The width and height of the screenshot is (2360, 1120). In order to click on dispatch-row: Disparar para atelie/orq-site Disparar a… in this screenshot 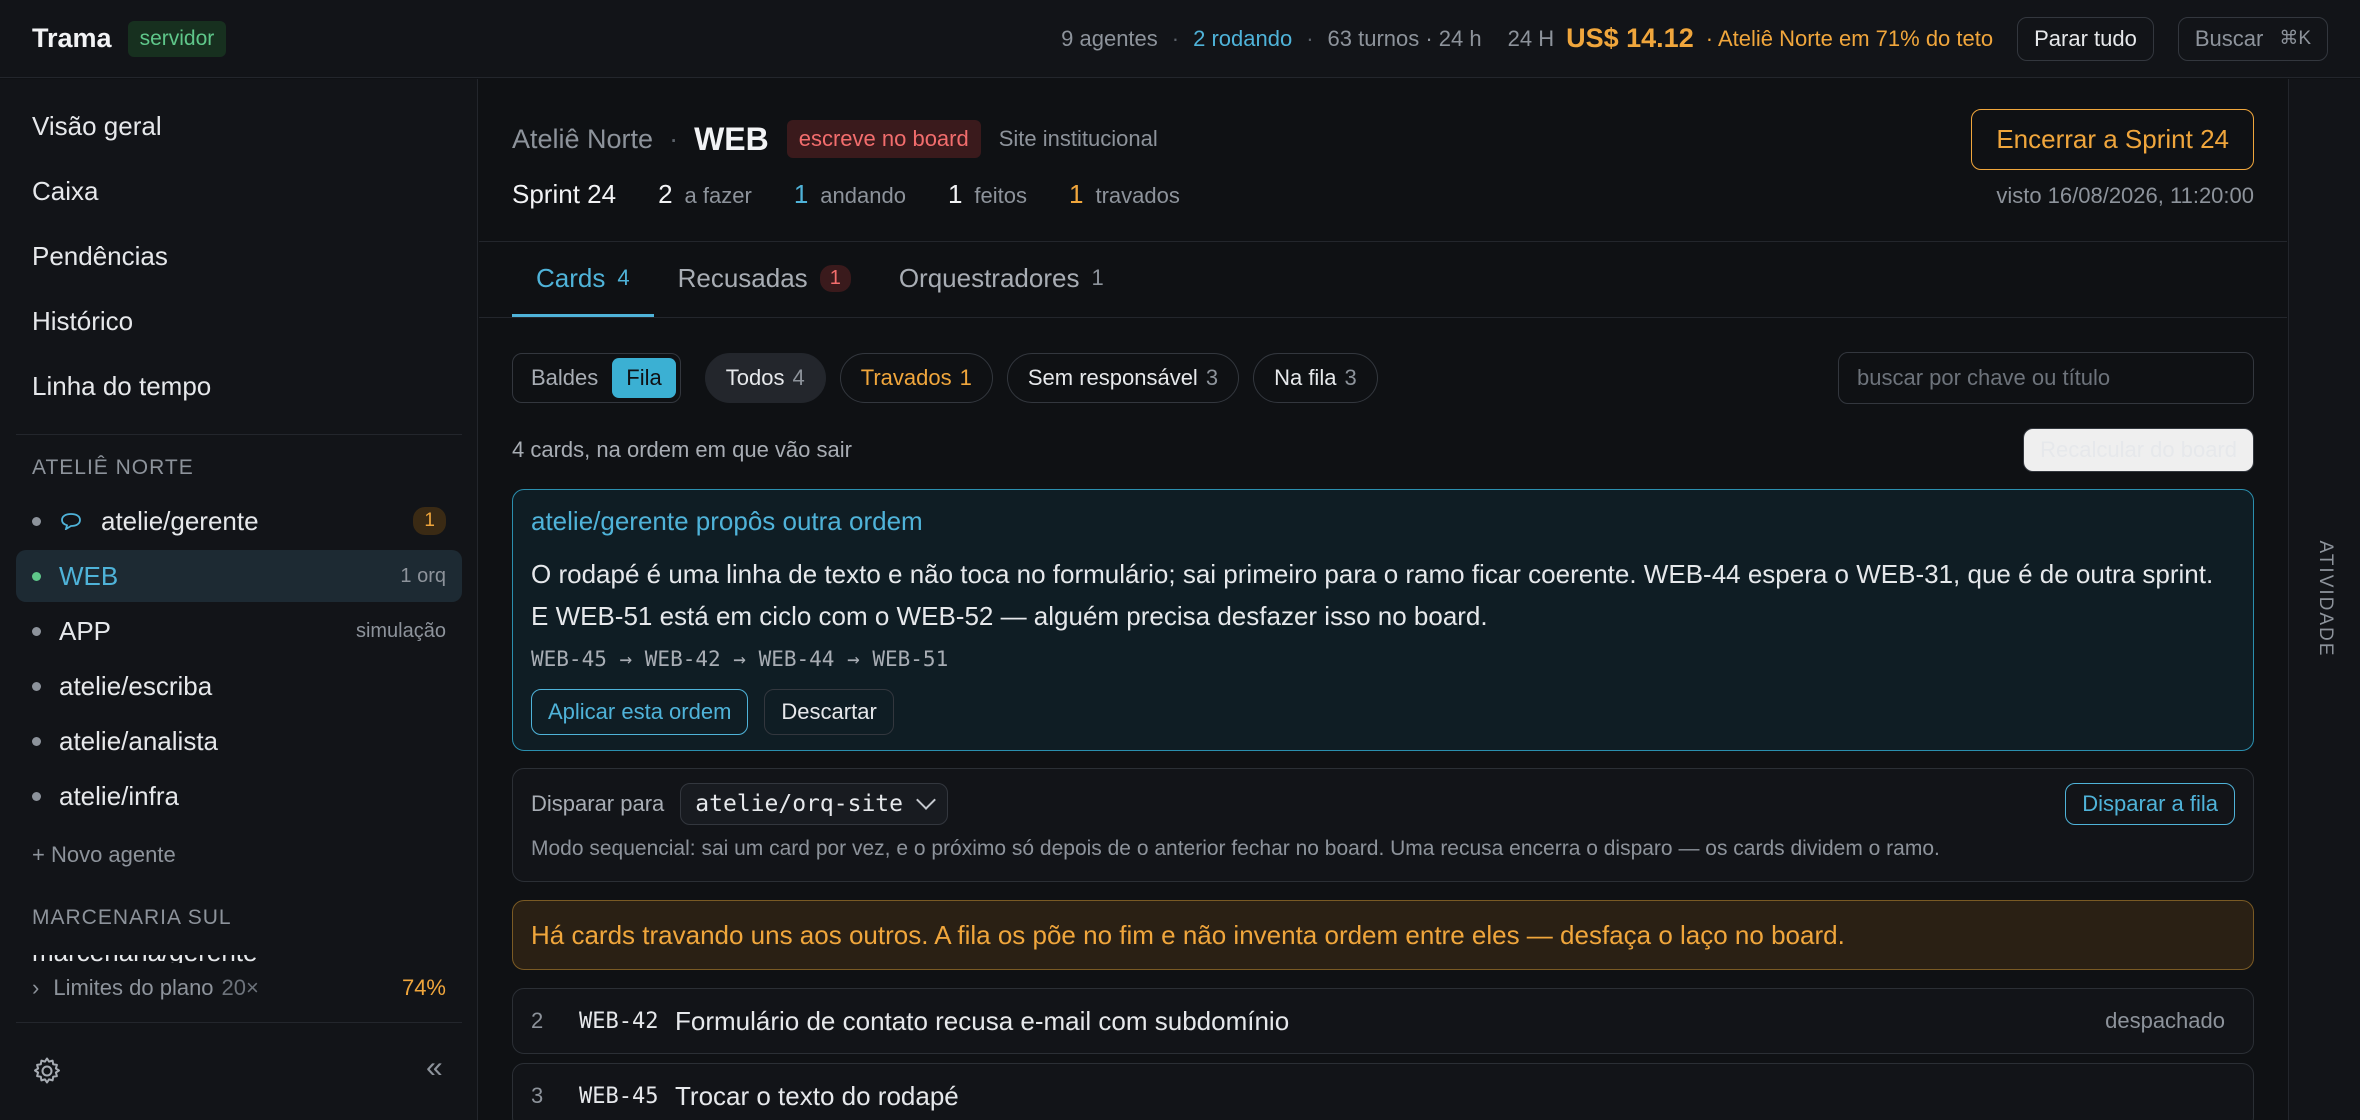, I will do `click(1383, 804)`.